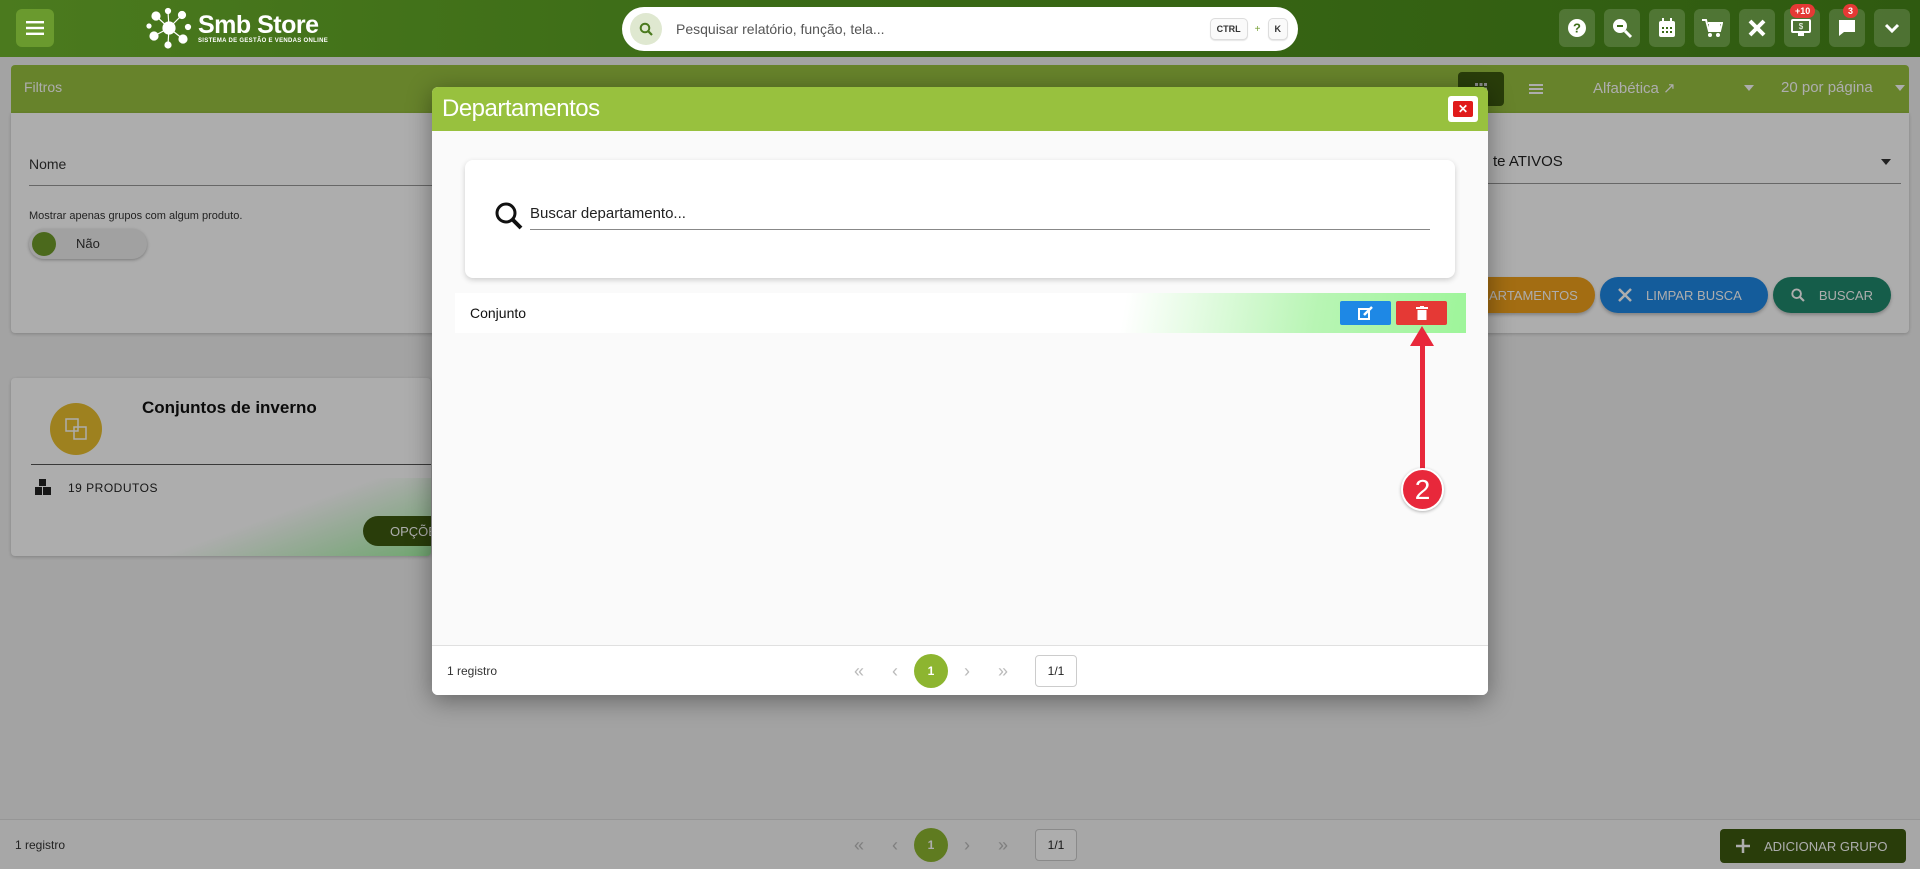 Image resolution: width=1920 pixels, height=869 pixels. What do you see at coordinates (1803, 11) in the screenshot?
I see `monitor-badge: +10` at bounding box center [1803, 11].